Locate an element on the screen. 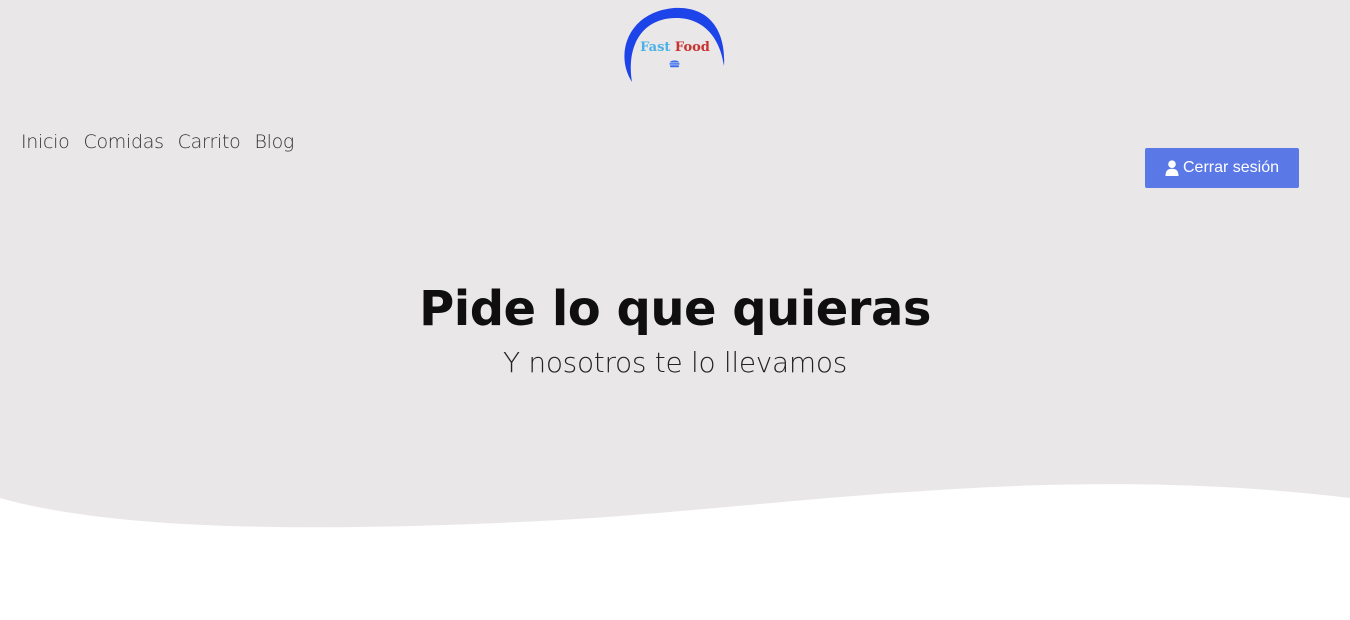 This screenshot has width=1350, height=620. nav-item-inicio: Inicio is located at coordinates (45, 142).